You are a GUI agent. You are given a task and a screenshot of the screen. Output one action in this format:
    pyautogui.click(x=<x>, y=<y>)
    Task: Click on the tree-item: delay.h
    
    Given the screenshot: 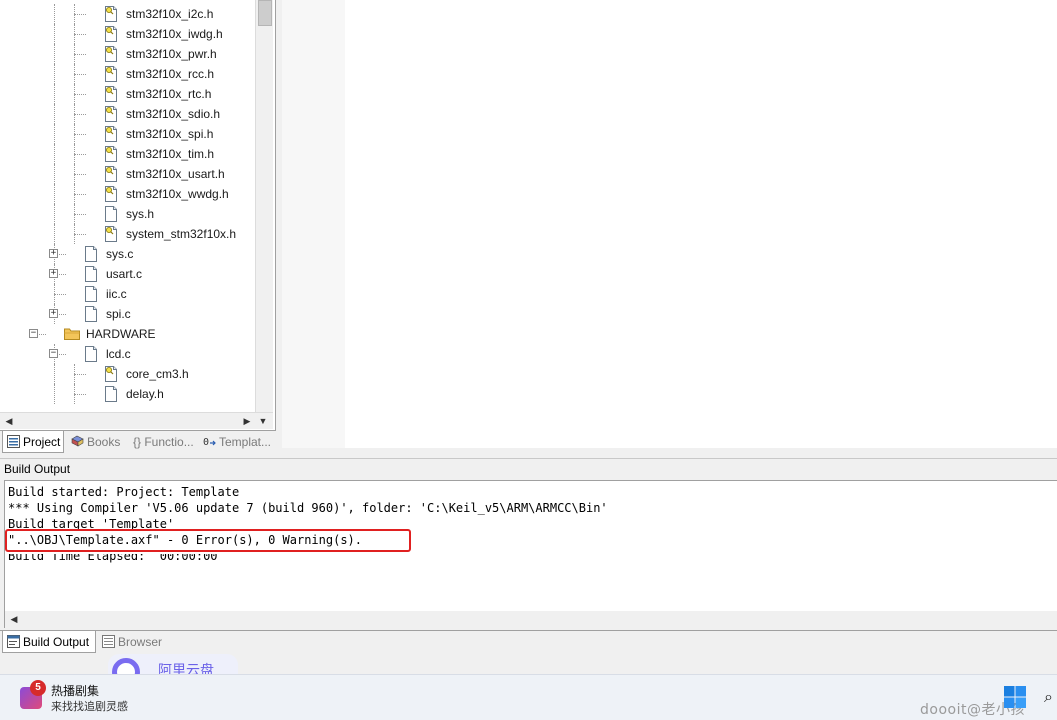 What is the action you would take?
    pyautogui.click(x=128, y=394)
    